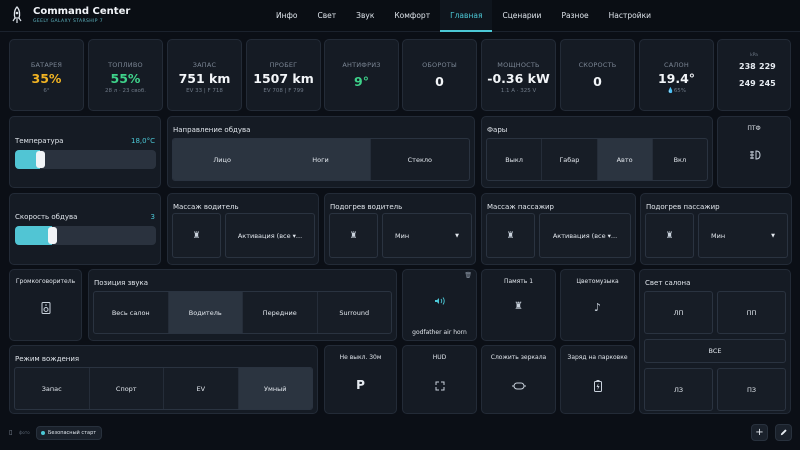 Image resolution: width=800 pixels, height=450 pixels. Describe the element at coordinates (287, 16) in the screenshot. I see `tab-info: Инфо` at that location.